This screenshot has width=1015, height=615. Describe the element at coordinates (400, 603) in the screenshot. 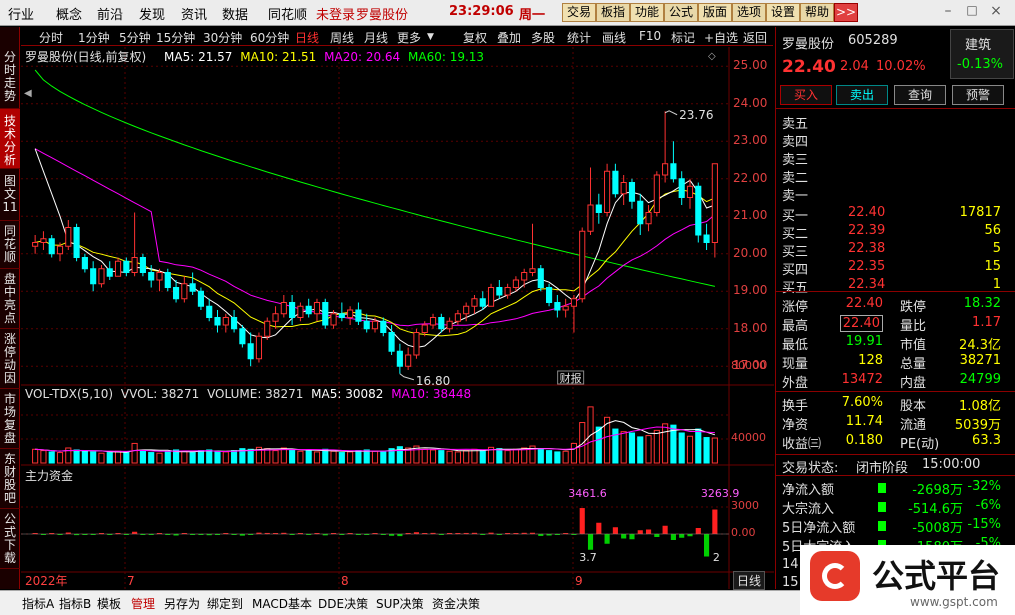

I see `tab-sup: SUP决策` at that location.